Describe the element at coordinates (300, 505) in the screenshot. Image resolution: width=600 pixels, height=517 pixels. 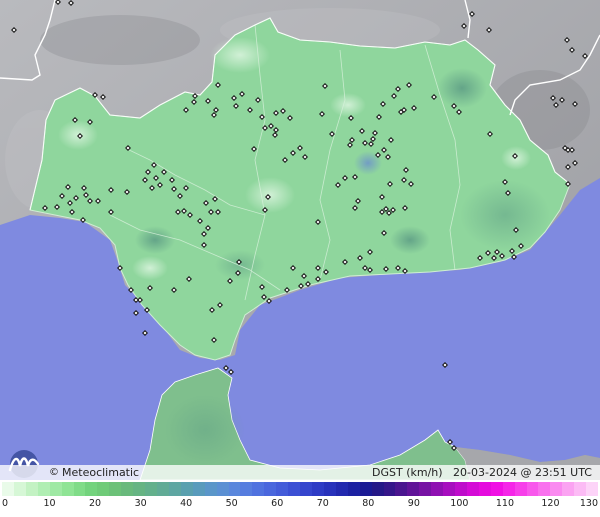
I see `color-scale-ticks: 0 10 20 30 40 50 60 70 80 90 100 110 120 130` at that location.